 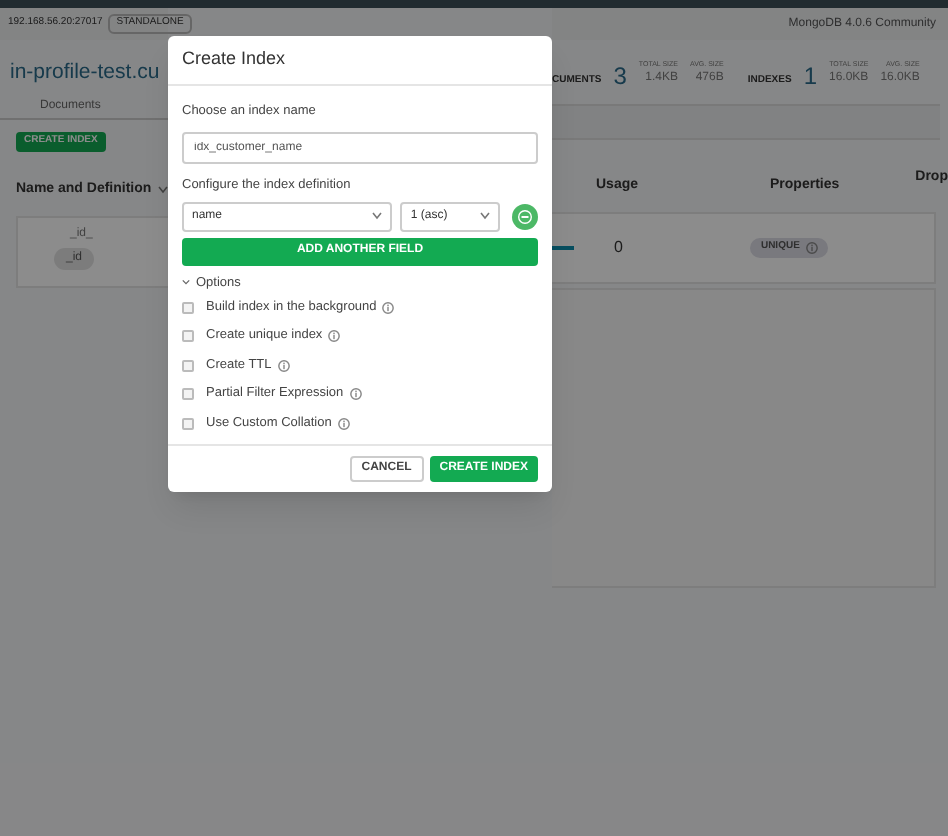 What do you see at coordinates (162, 189) in the screenshot?
I see `sort-icon` at bounding box center [162, 189].